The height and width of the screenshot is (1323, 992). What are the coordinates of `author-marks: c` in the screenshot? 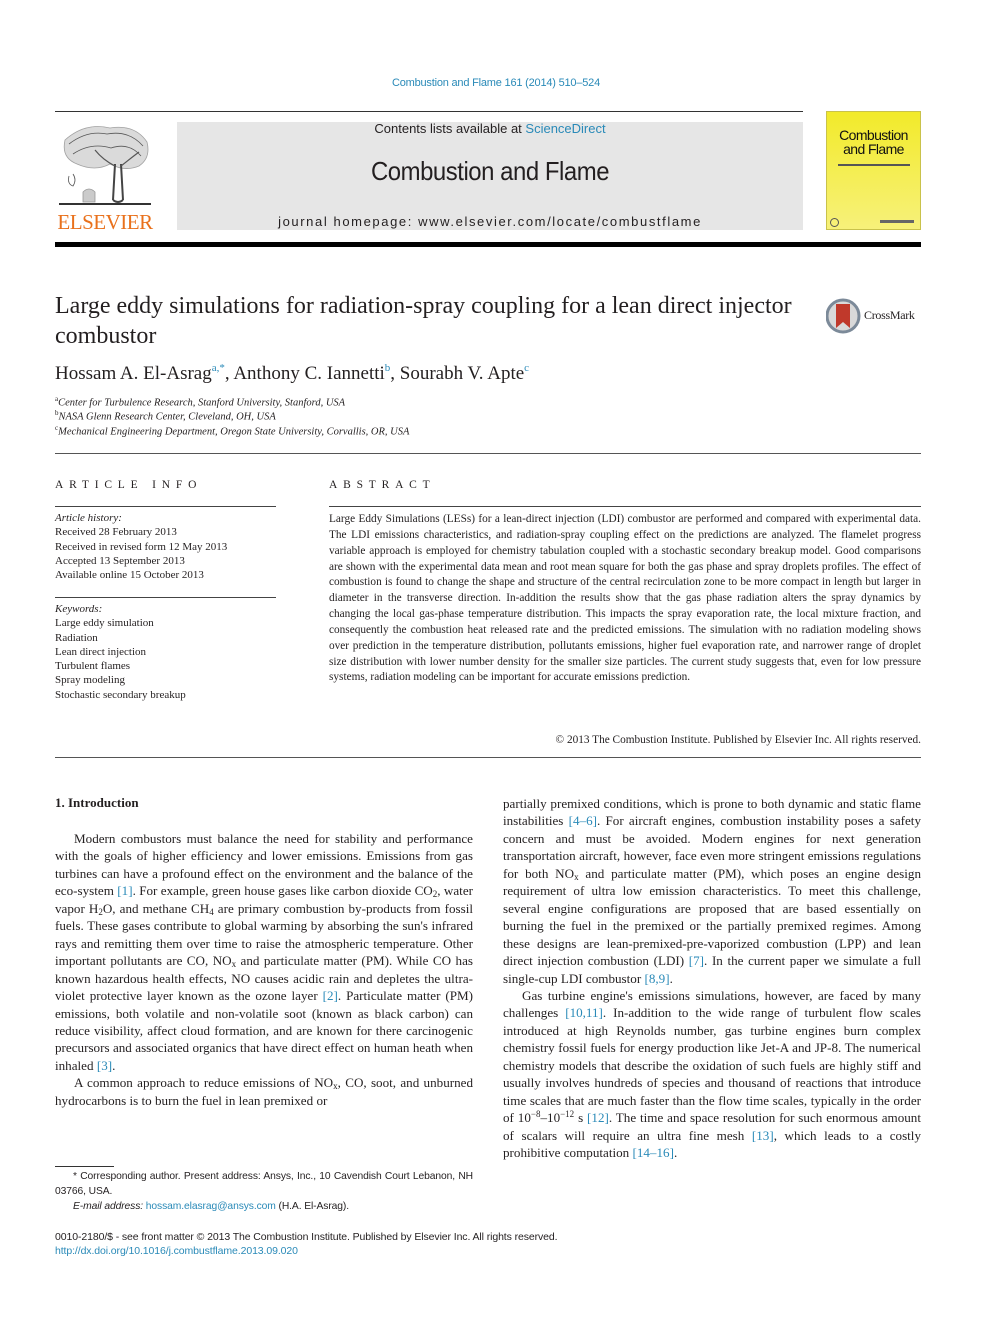 It's located at (526, 368).